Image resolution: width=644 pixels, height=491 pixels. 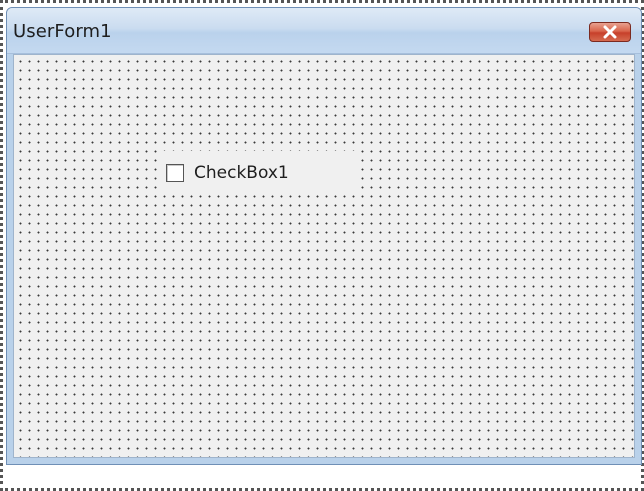 I want to click on window-title: UserForm1, so click(x=62, y=31).